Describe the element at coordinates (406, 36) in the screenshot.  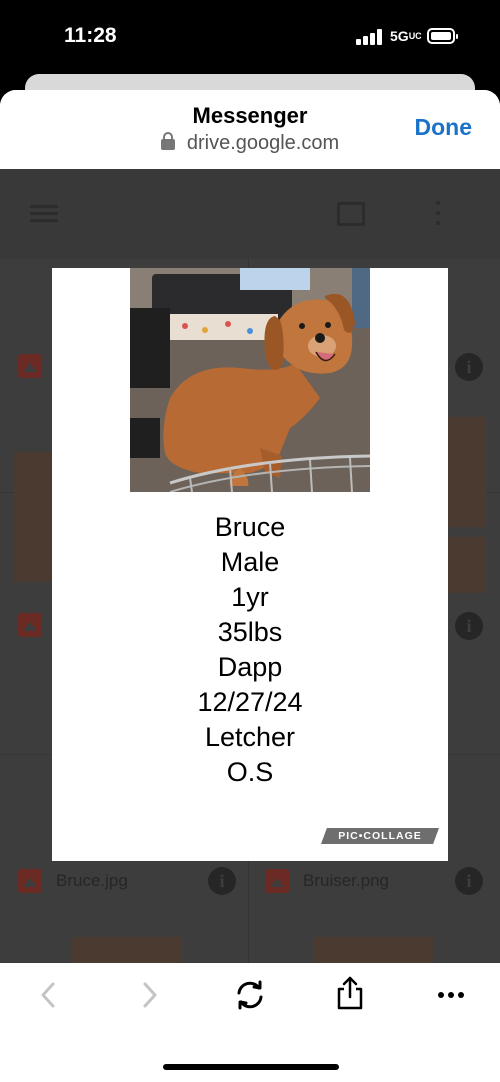
I see `network-type-label: 5GUC` at that location.